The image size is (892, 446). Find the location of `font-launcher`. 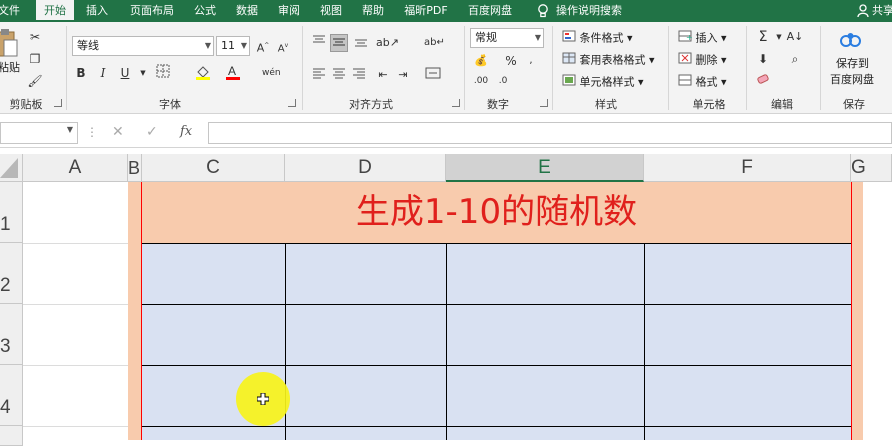

font-launcher is located at coordinates (292, 103).